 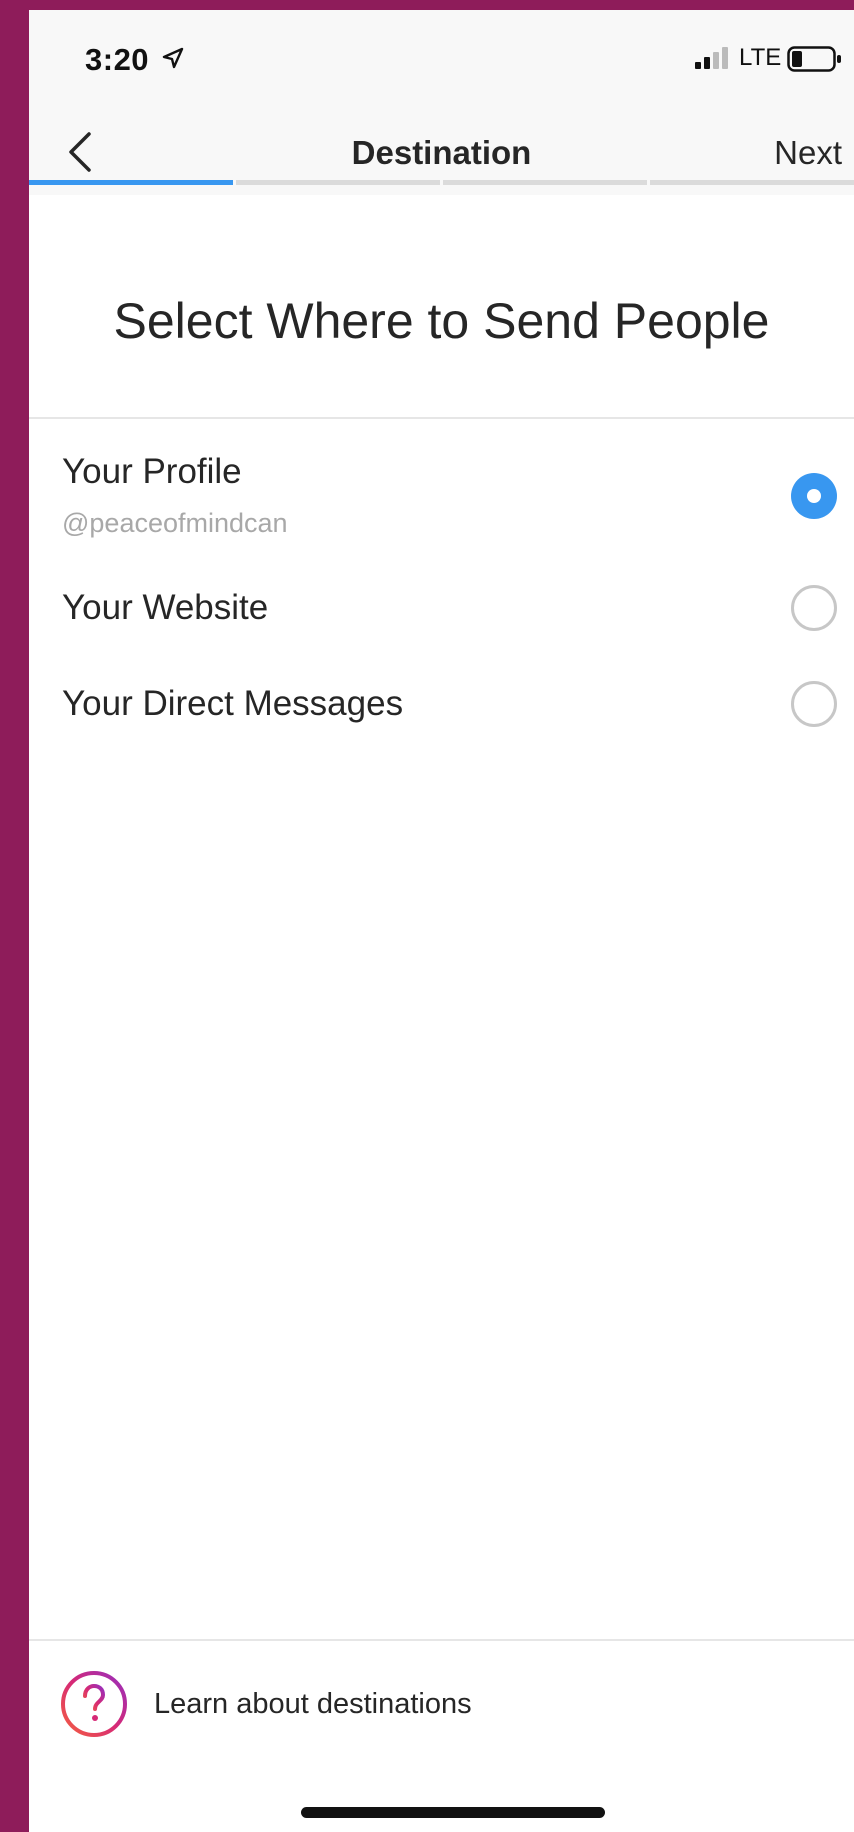 What do you see at coordinates (117, 59) in the screenshot?
I see `status-time: 3:20` at bounding box center [117, 59].